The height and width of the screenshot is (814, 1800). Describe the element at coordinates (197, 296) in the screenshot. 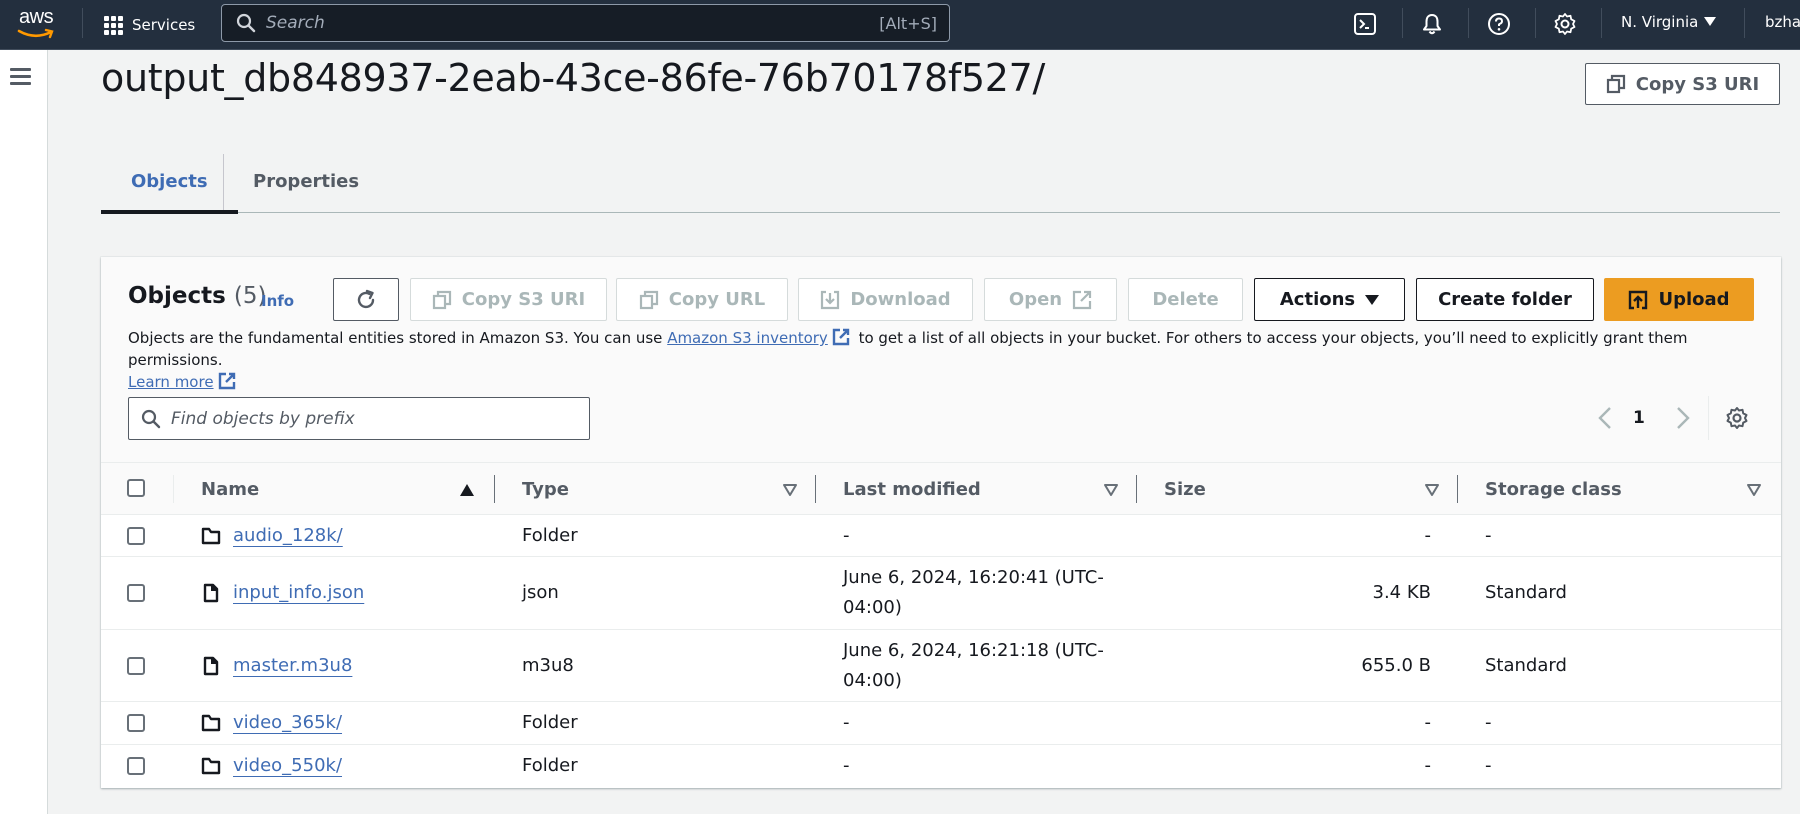

I see `objects-heading: Objects (5)` at that location.